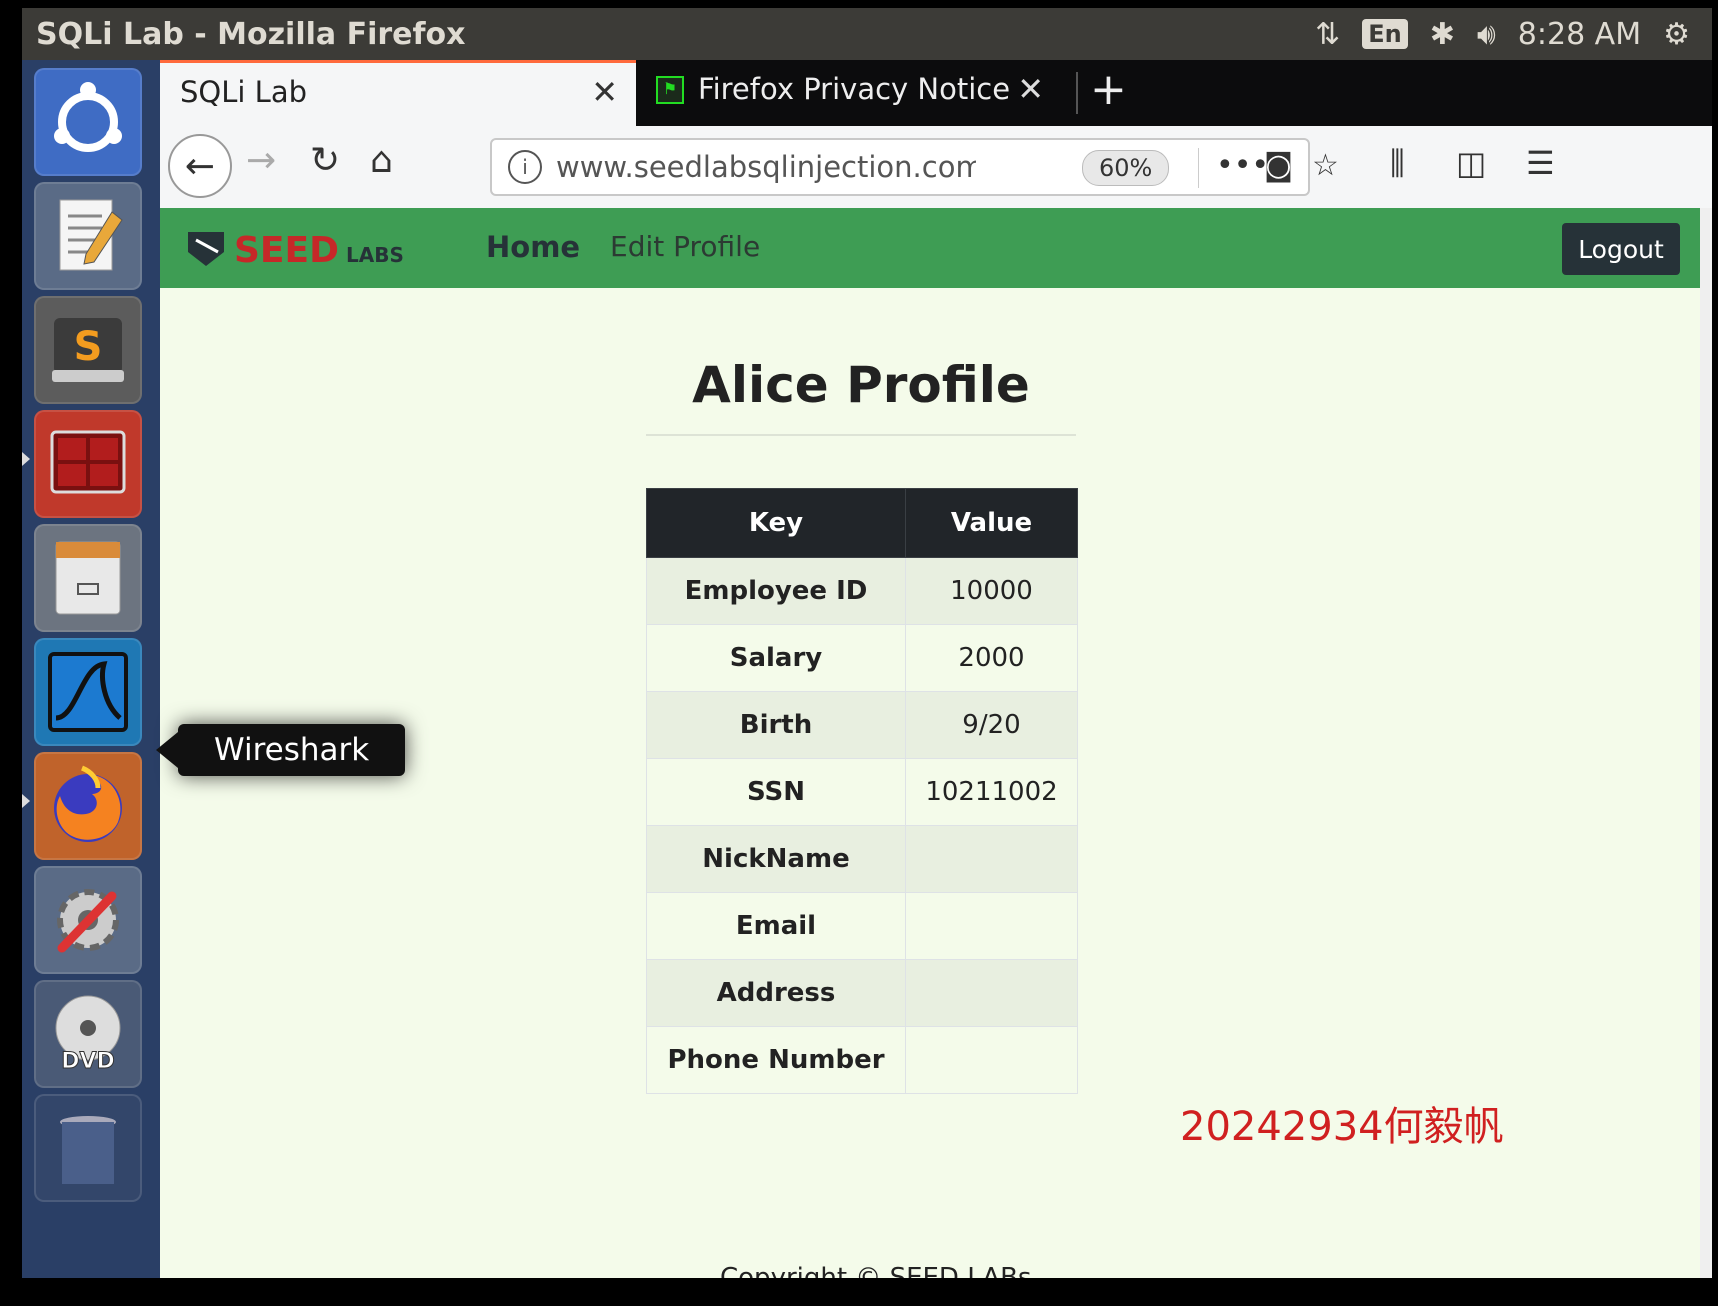  I want to click on row-key: Salary, so click(776, 658).